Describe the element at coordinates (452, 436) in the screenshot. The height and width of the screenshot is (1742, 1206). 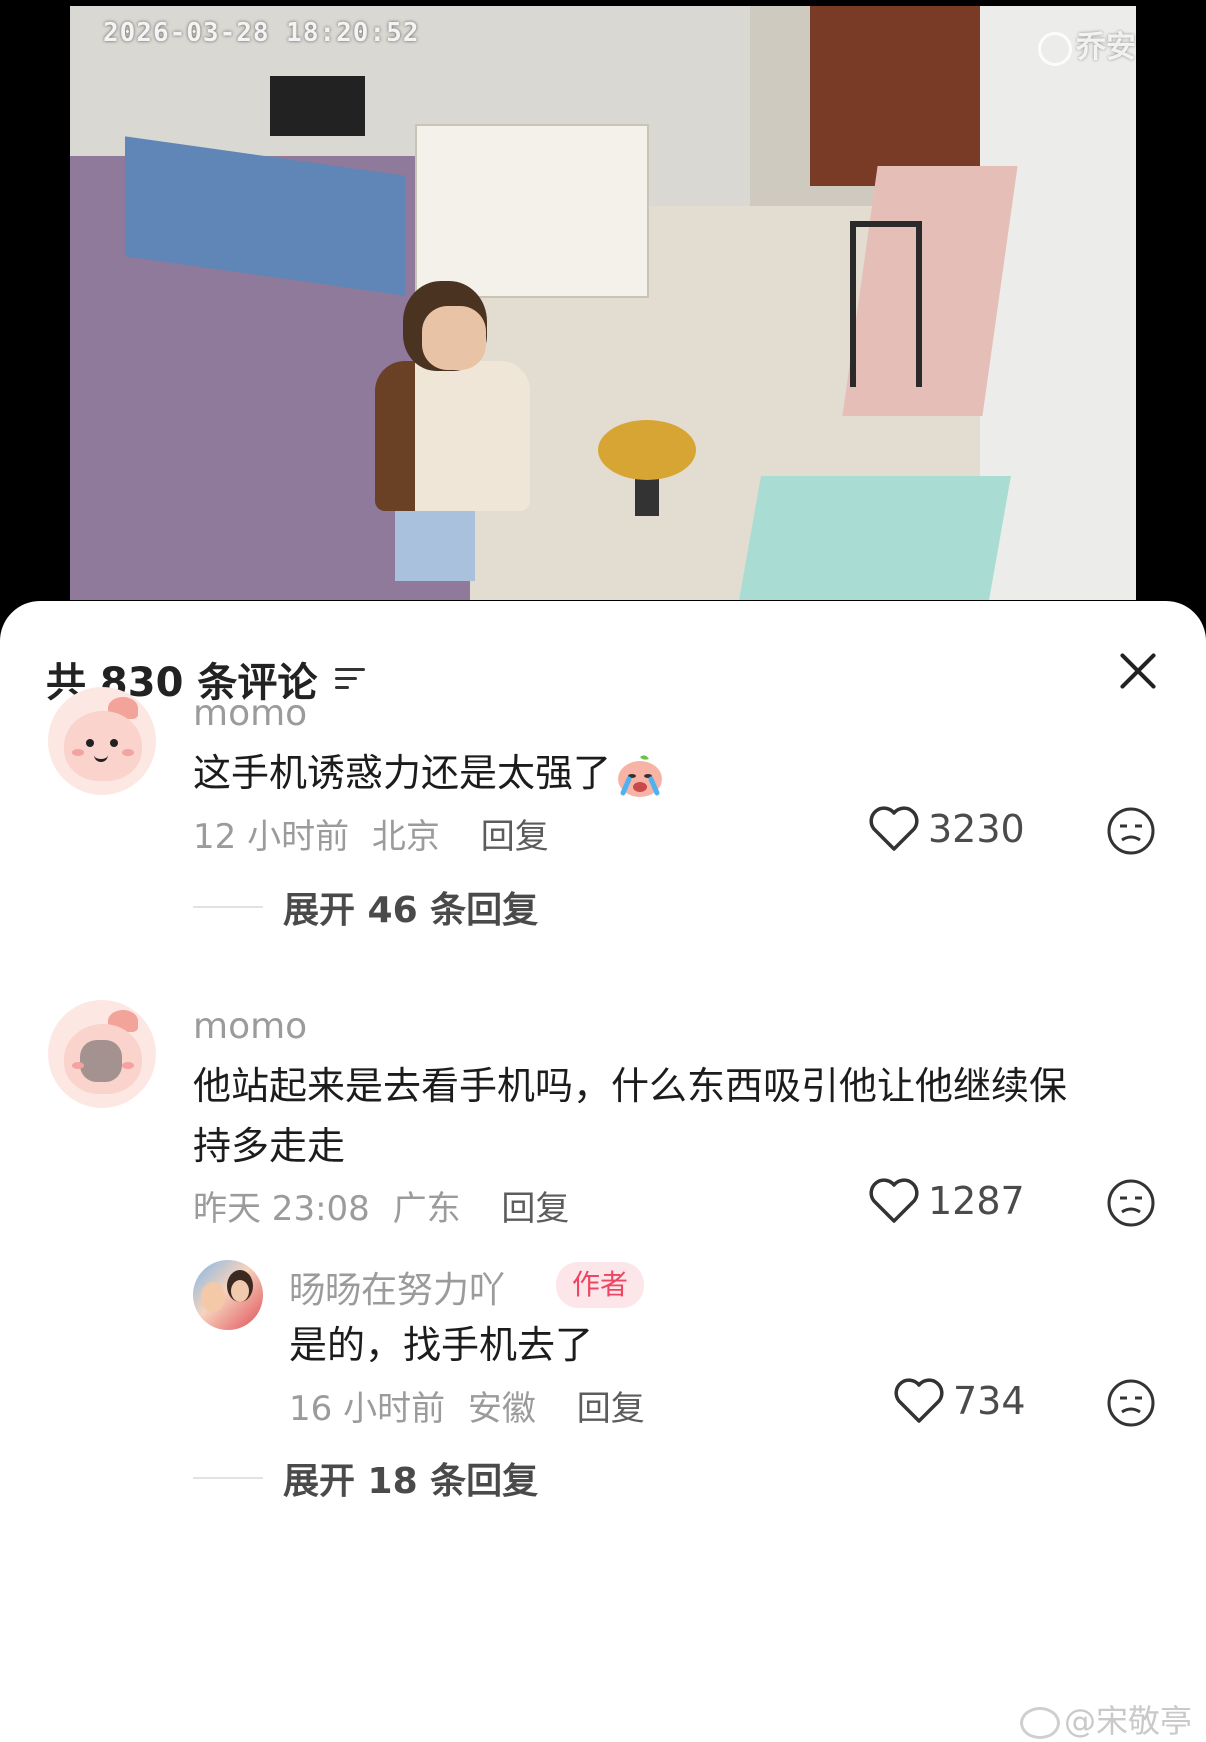
I see `video-child-body` at that location.